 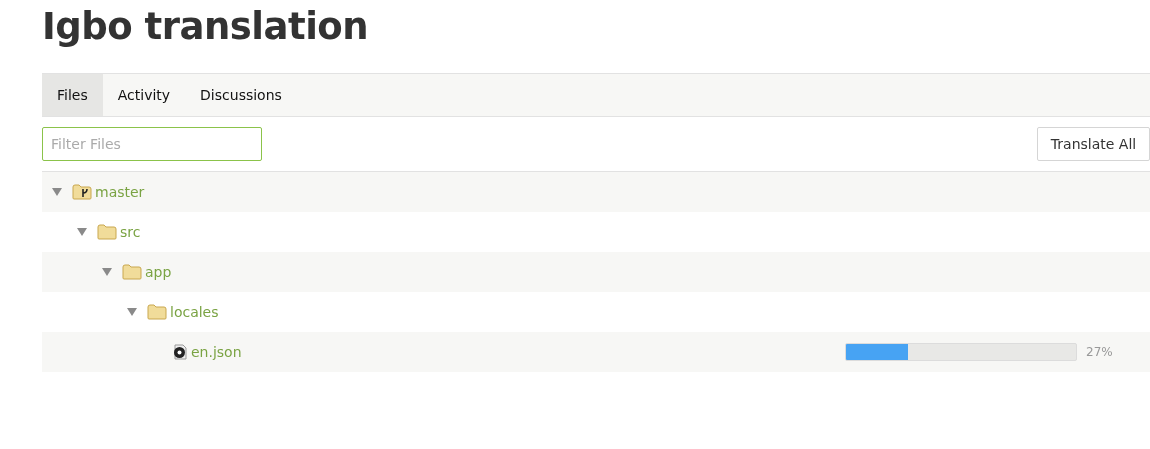 What do you see at coordinates (194, 312) in the screenshot?
I see `tree-item-link: locales` at bounding box center [194, 312].